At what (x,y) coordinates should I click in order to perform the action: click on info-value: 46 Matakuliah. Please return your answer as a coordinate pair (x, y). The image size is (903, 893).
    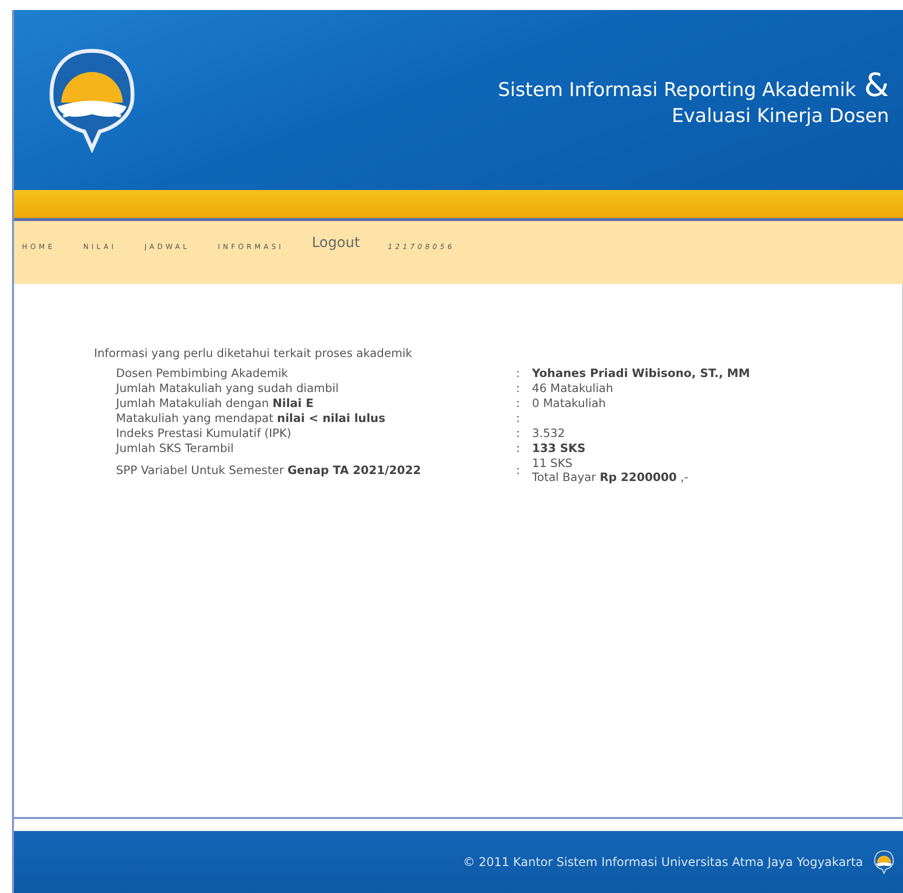
    Looking at the image, I should click on (573, 388).